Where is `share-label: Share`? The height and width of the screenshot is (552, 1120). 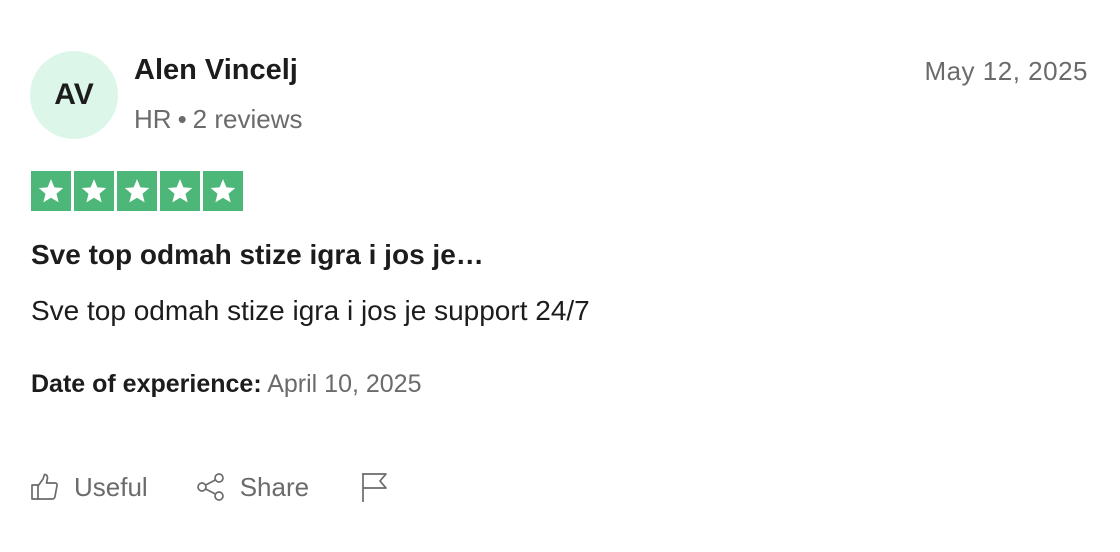
share-label: Share is located at coordinates (274, 486).